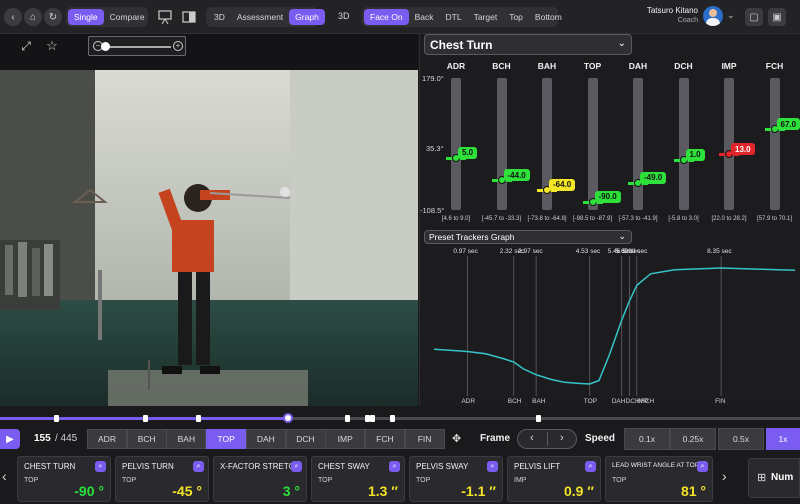 The width and height of the screenshot is (800, 504). What do you see at coordinates (52, 46) in the screenshot?
I see `bookmark-star-icon: ☆` at bounding box center [52, 46].